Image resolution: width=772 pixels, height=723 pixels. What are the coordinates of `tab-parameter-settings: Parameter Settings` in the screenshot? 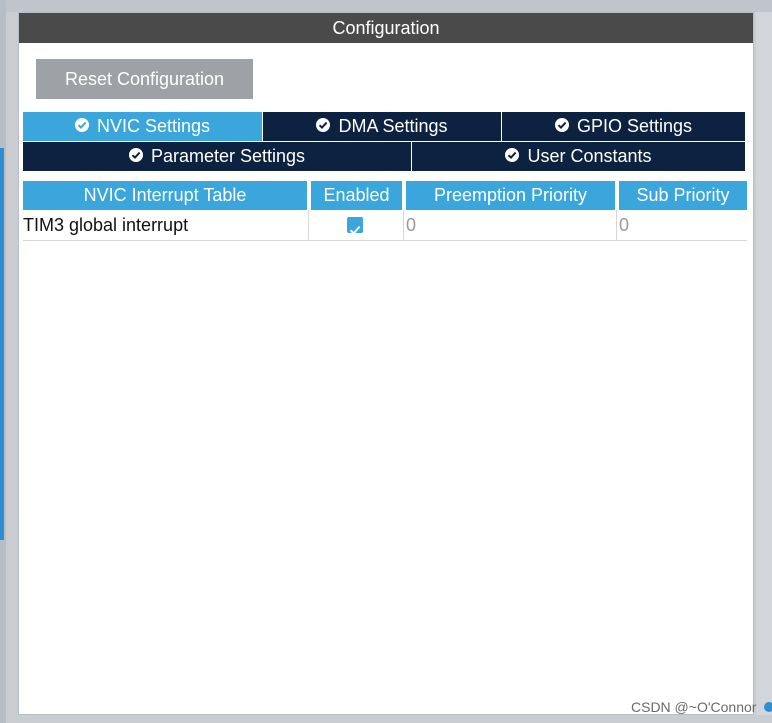 It's located at (217, 156).